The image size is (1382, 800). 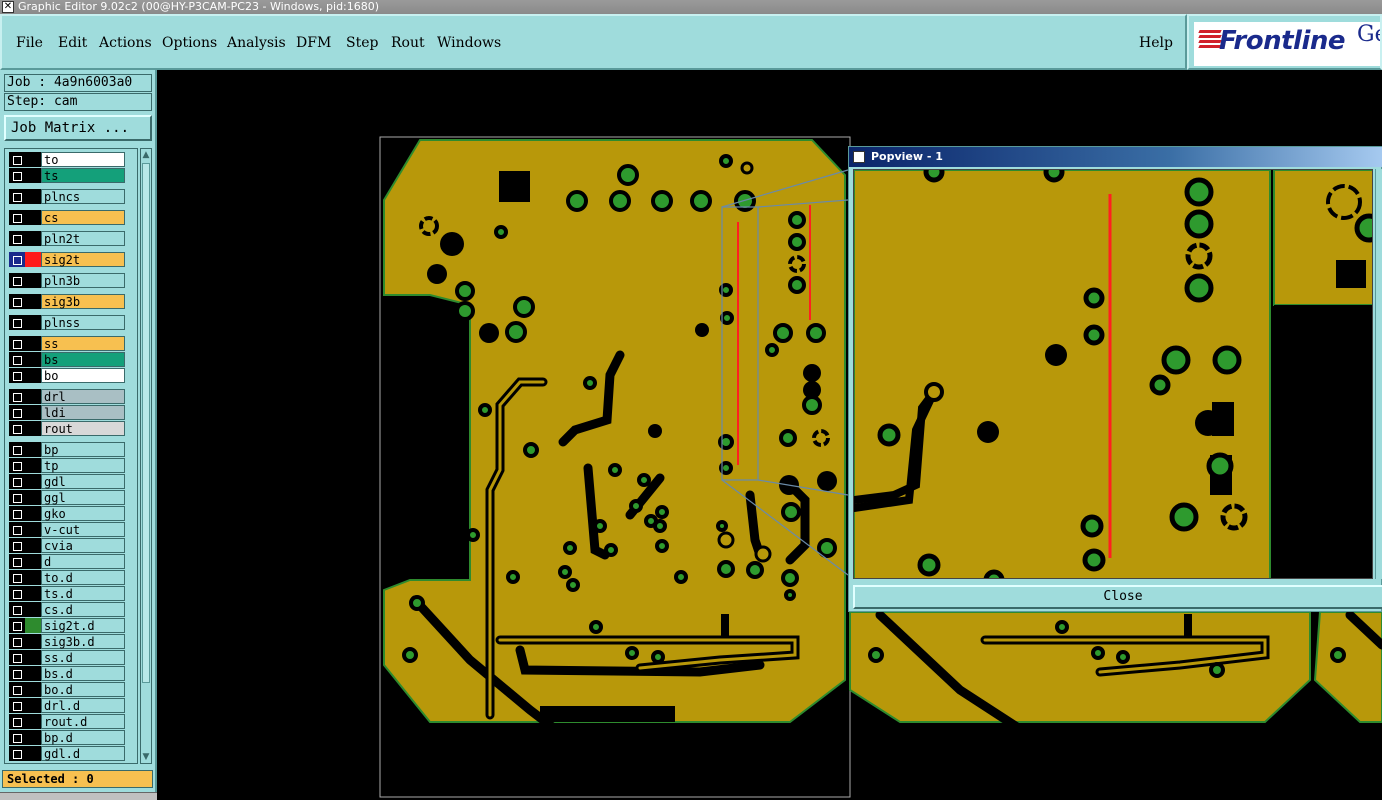 I want to click on layer-name: drl.d, so click(x=83, y=705).